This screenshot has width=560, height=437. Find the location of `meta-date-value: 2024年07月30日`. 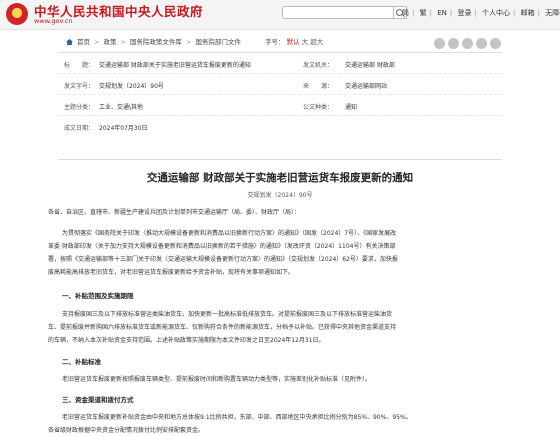

meta-date-value: 2024年07月30日 is located at coordinates (123, 128).